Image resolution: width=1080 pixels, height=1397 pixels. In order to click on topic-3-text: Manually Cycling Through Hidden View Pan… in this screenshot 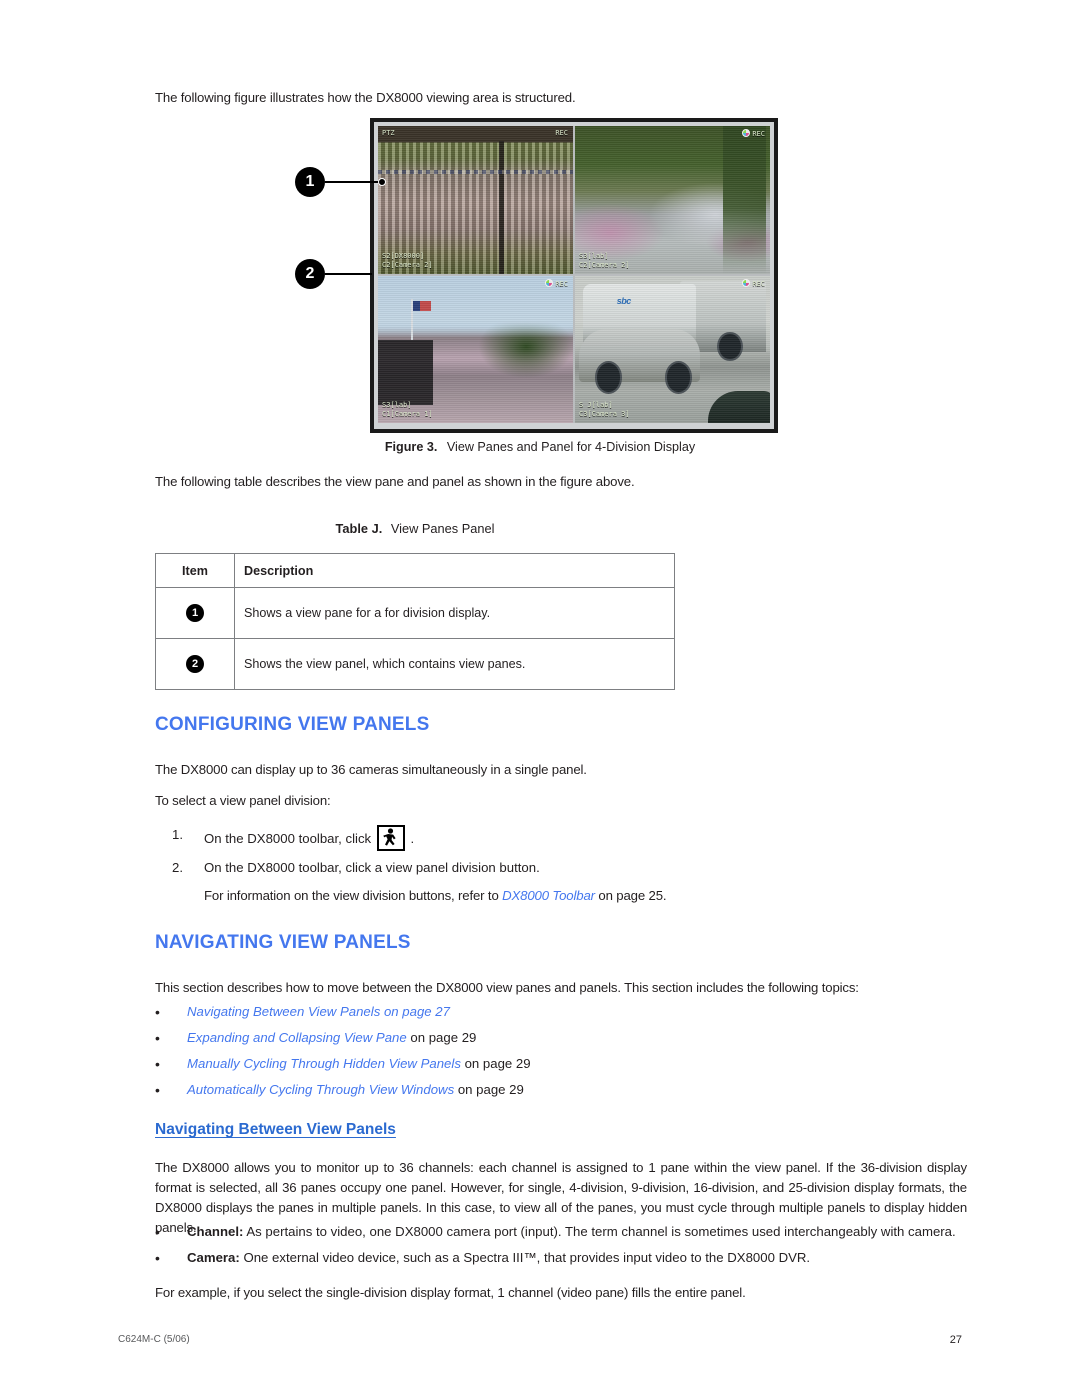, I will do `click(561, 1064)`.